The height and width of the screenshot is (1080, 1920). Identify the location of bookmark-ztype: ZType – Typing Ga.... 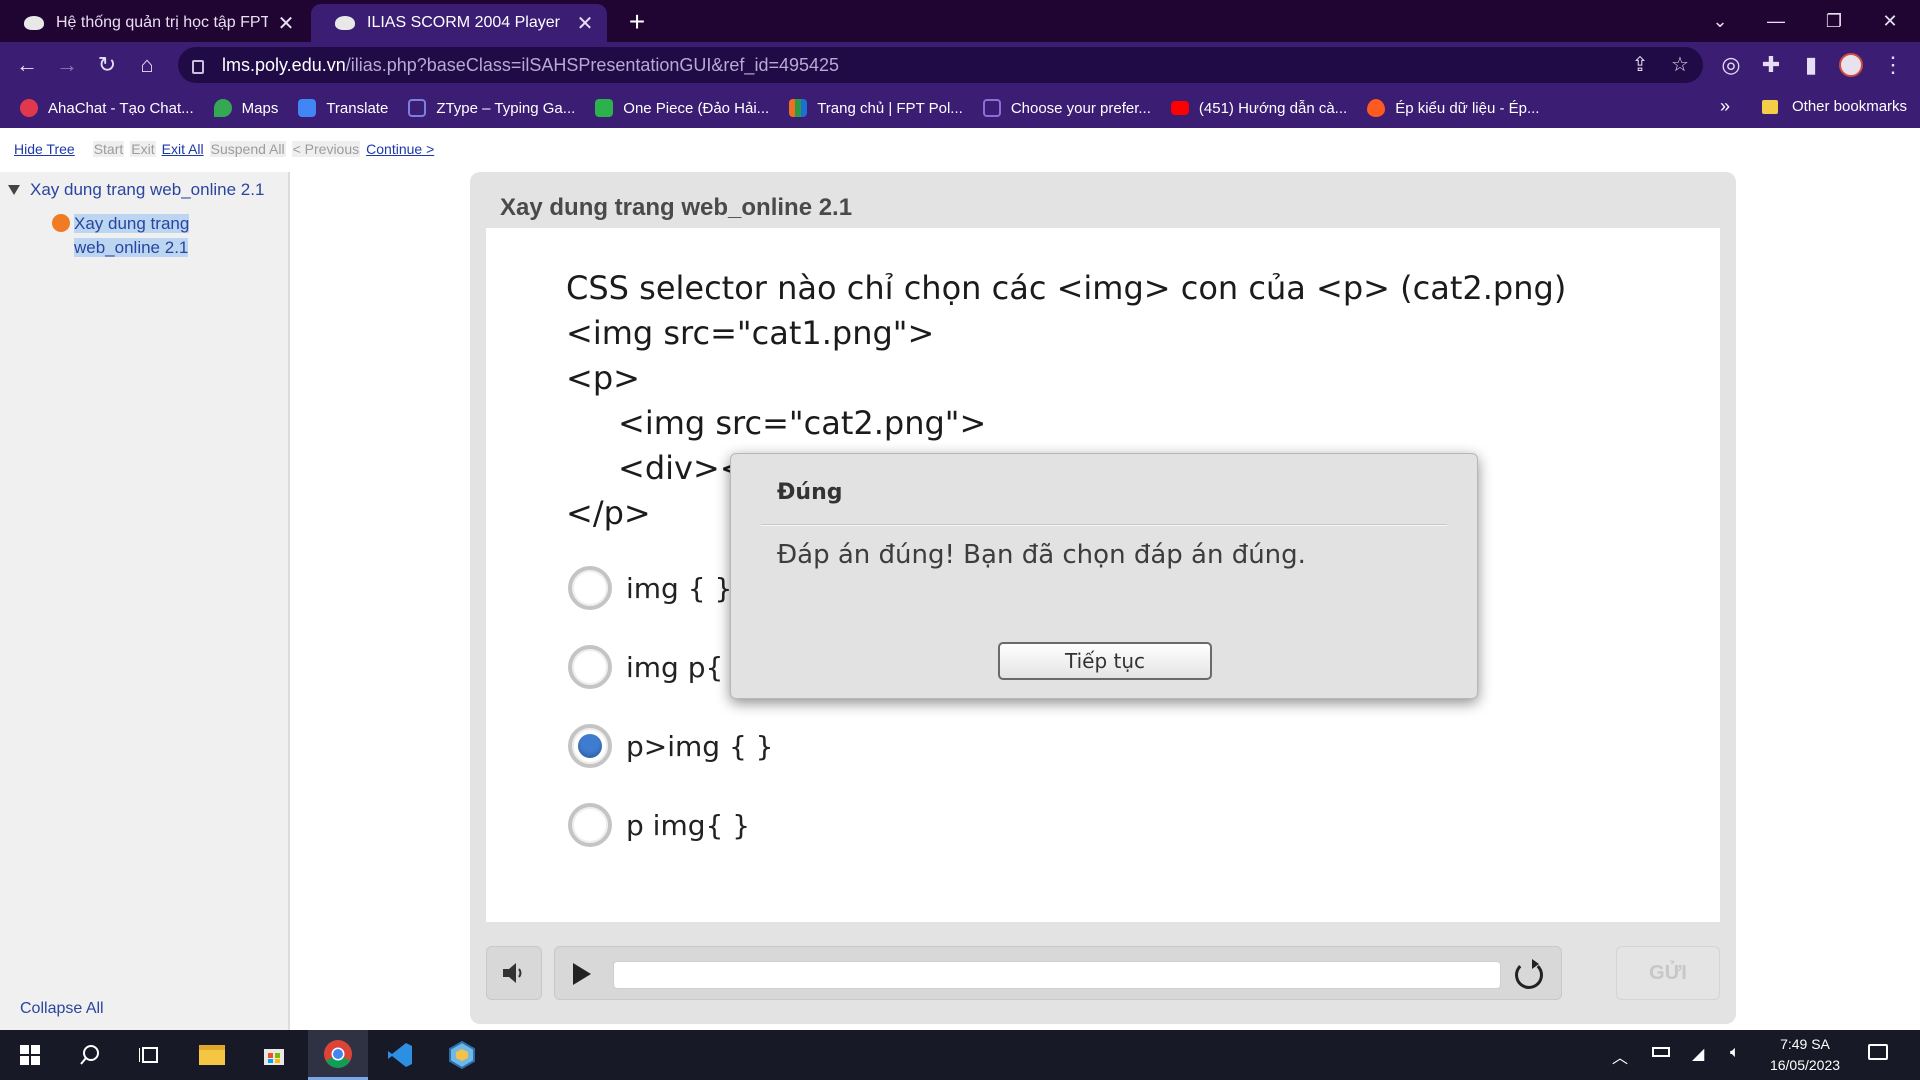
(491, 108).